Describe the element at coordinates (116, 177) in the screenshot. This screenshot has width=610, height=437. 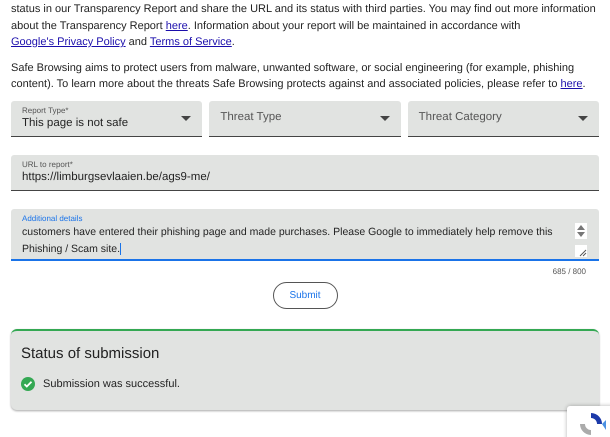
I see `field-value: https://limburgsevlaaien.be/ags9-me/` at that location.